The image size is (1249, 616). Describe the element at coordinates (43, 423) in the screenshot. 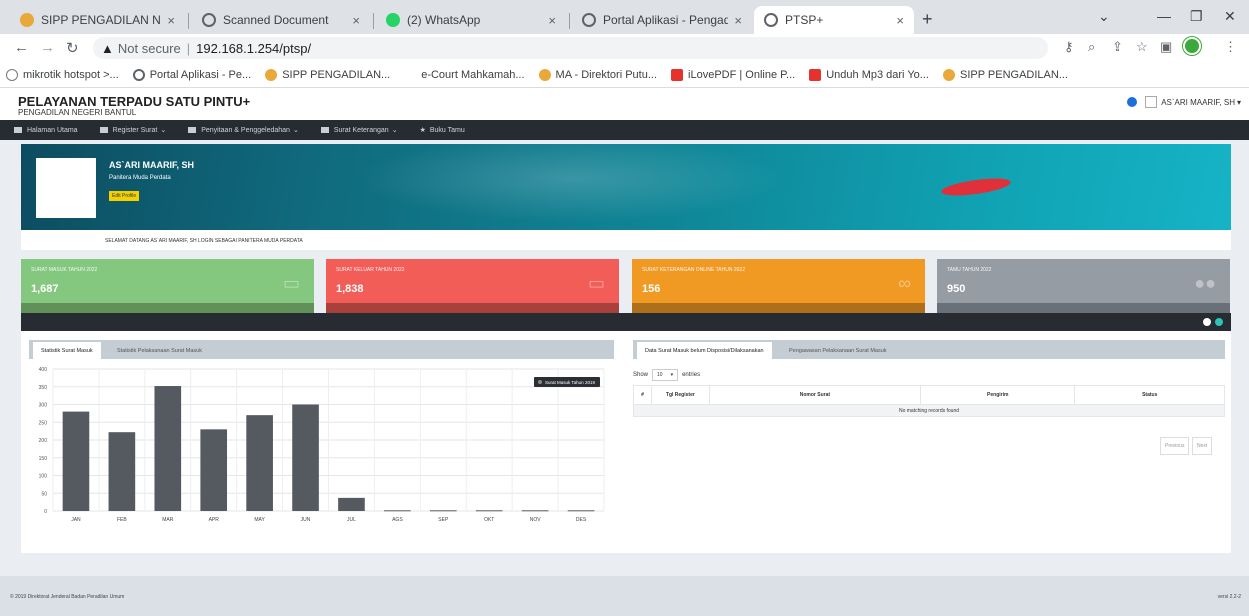

I see `y-tick-label: 250` at that location.